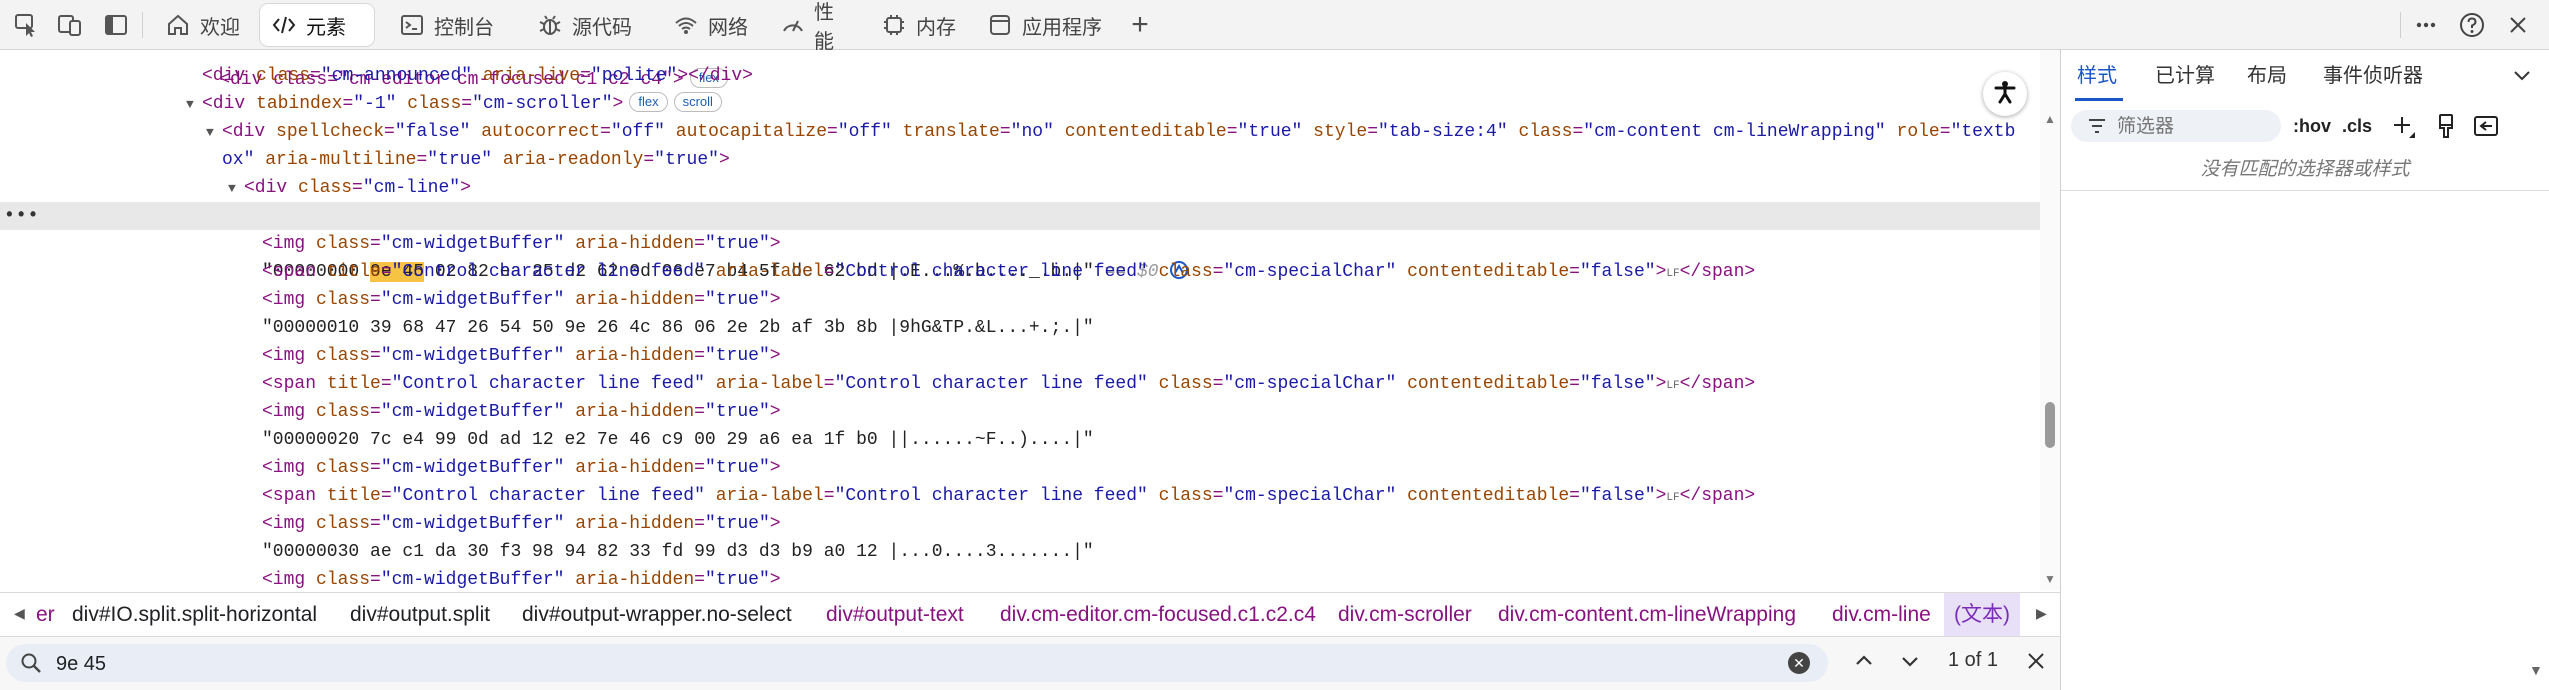 Image resolution: width=2549 pixels, height=690 pixels. What do you see at coordinates (2446, 128) in the screenshot?
I see `paint-brush-icon` at bounding box center [2446, 128].